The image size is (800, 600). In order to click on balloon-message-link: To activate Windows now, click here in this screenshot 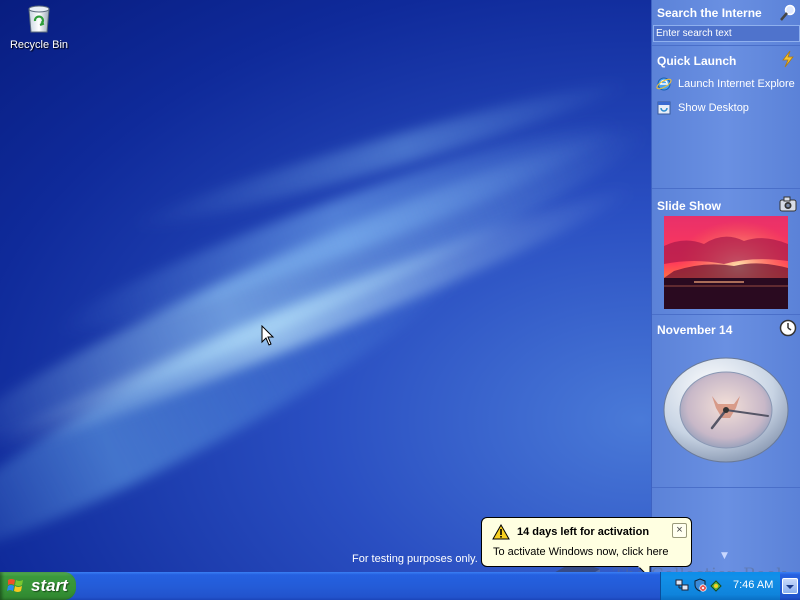, I will do `click(580, 552)`.